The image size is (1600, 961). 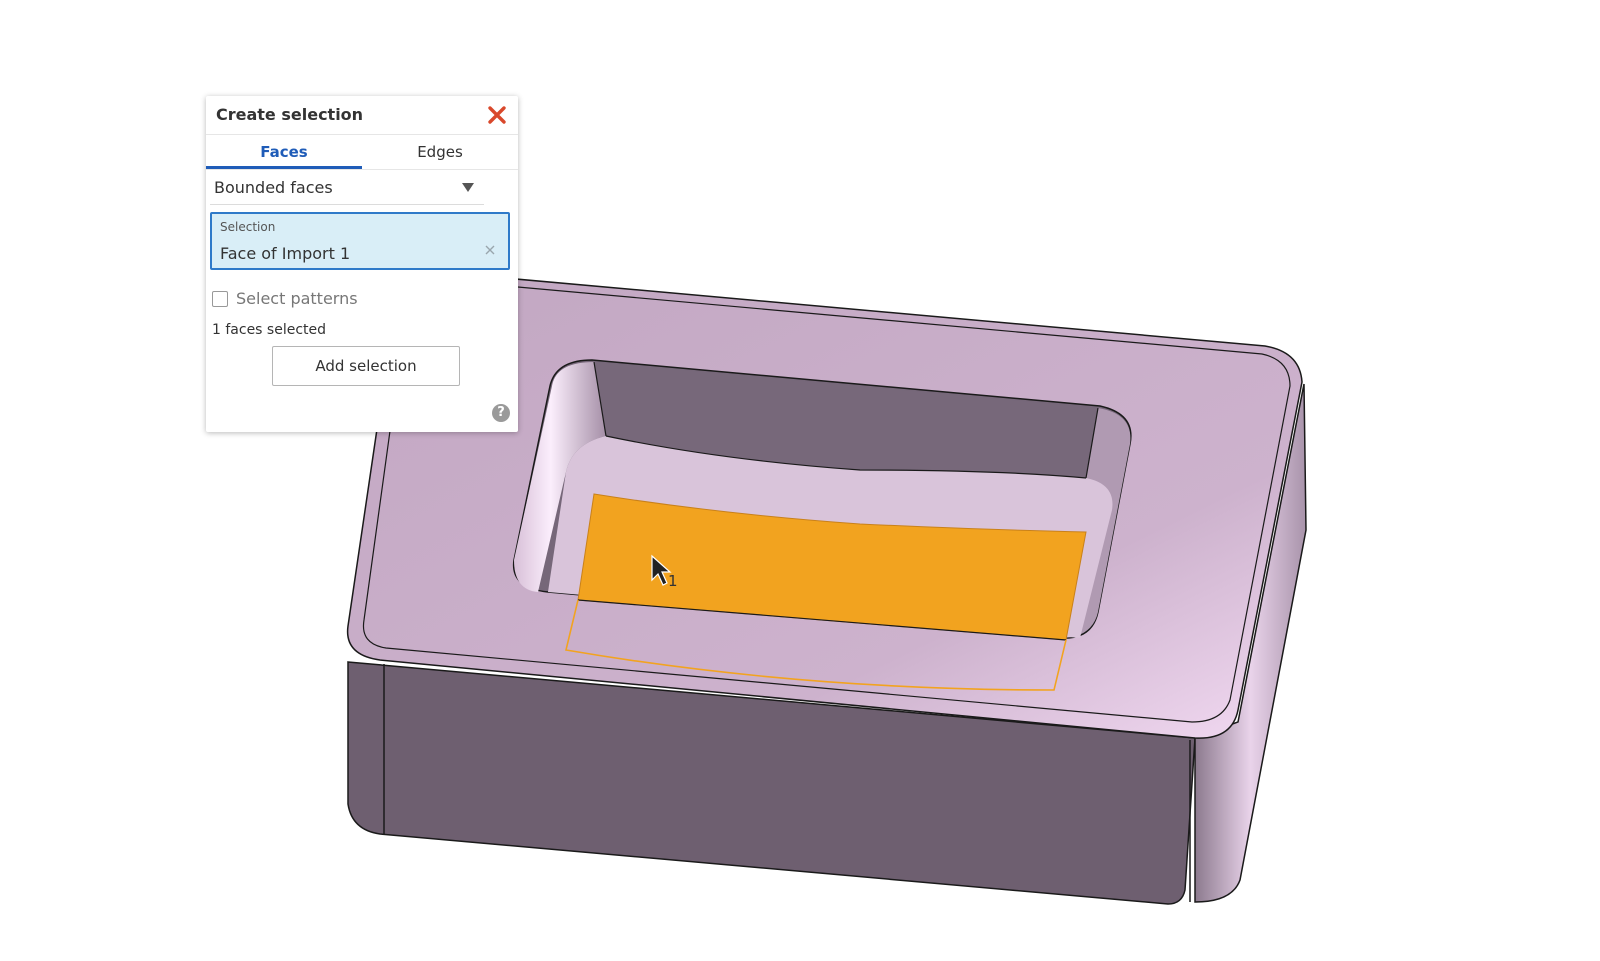 I want to click on faces-selected-count: 1 faces selected, so click(x=269, y=330).